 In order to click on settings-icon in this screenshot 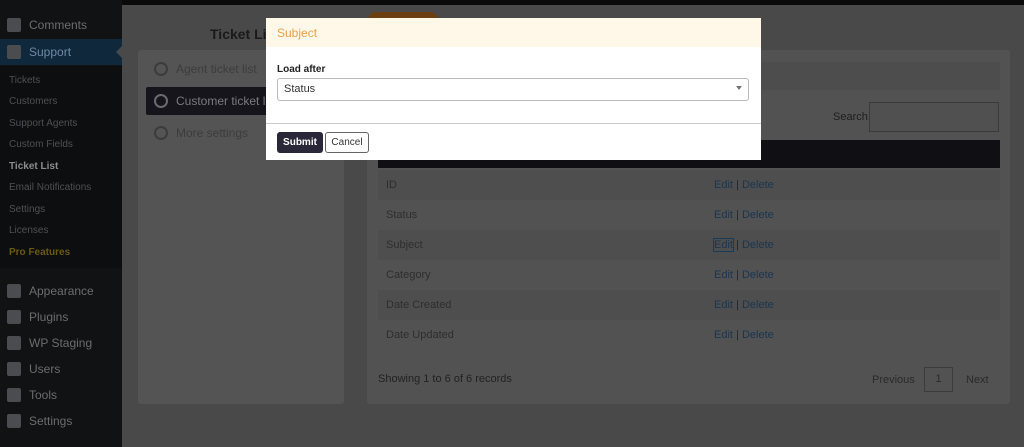, I will do `click(14, 421)`.